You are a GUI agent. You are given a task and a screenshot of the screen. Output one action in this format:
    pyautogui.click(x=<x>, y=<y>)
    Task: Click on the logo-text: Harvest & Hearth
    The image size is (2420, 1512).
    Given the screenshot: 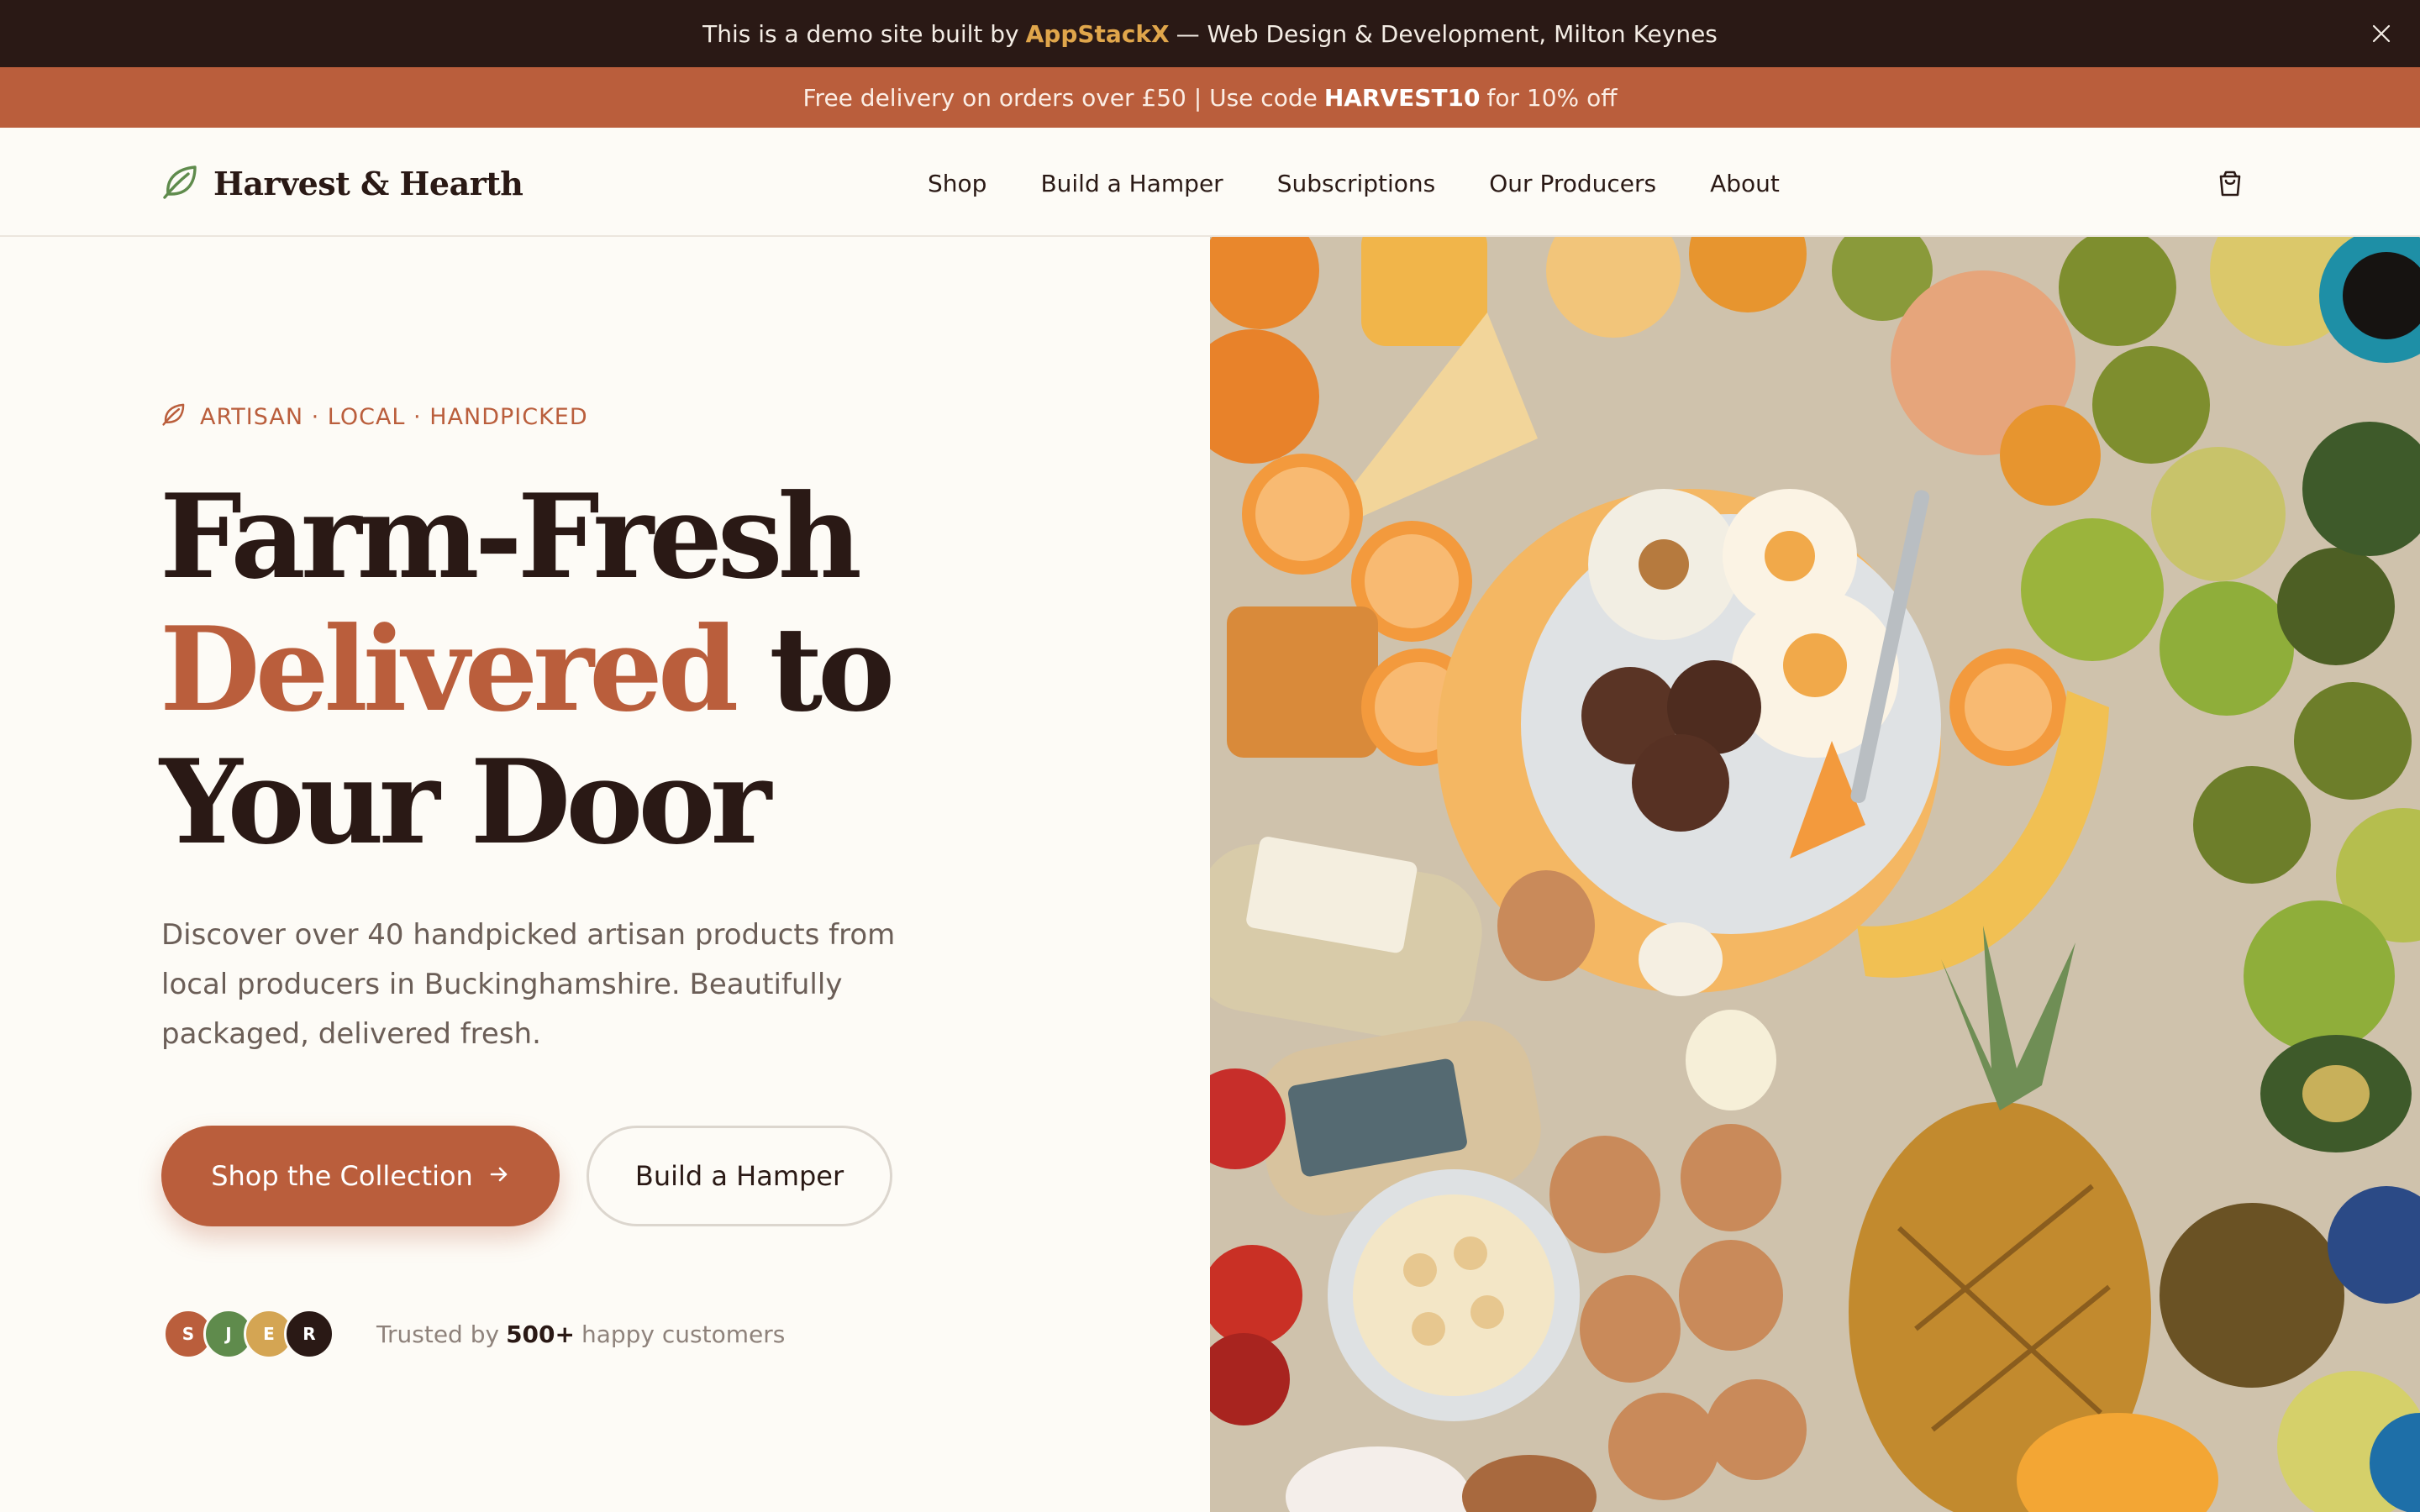 What is the action you would take?
    pyautogui.click(x=368, y=183)
    